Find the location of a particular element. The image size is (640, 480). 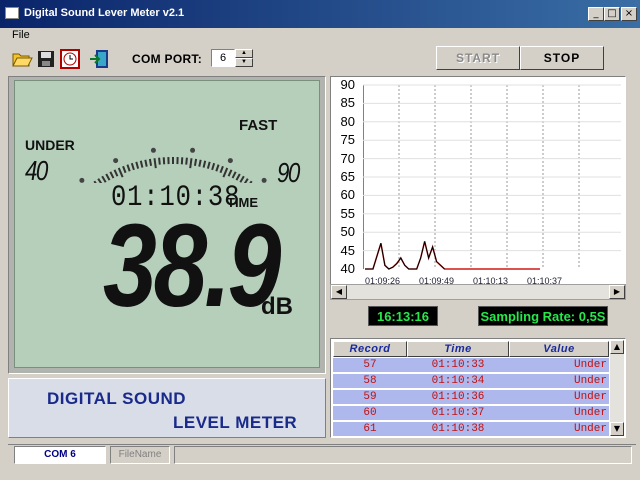

cell-record: 58 is located at coordinates (370, 381).